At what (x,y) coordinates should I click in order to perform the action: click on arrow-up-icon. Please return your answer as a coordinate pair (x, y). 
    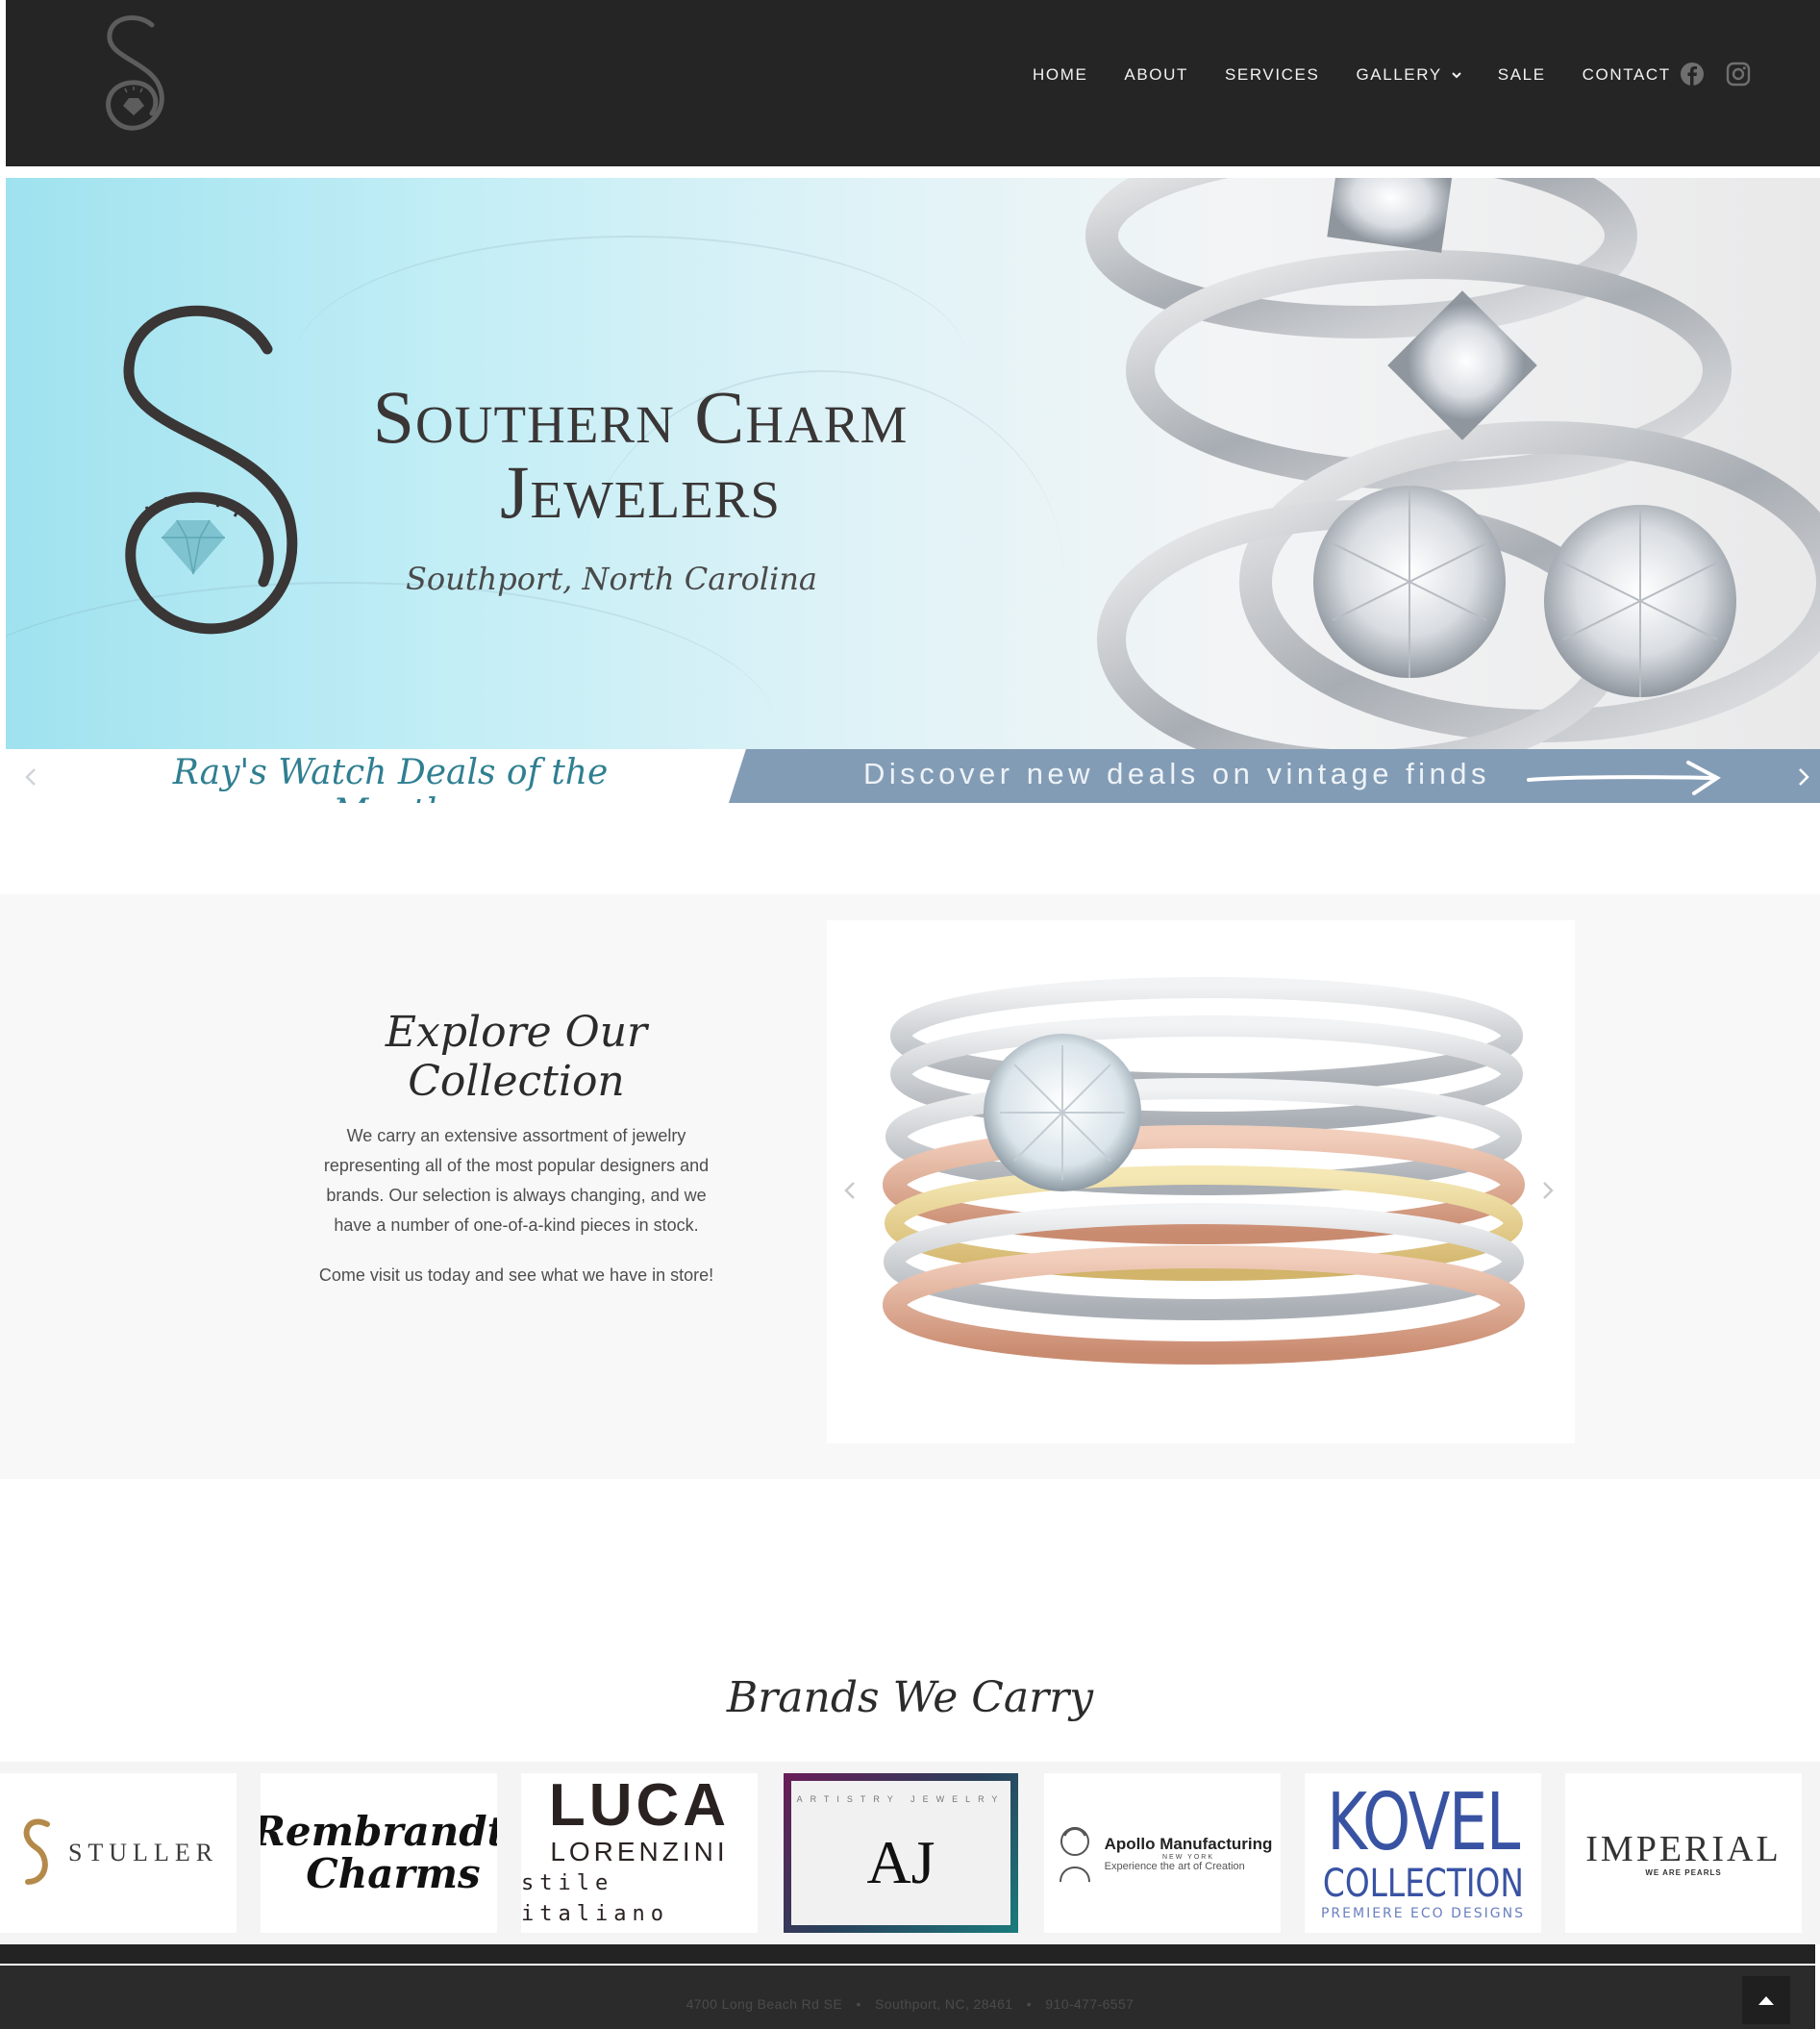
    Looking at the image, I should click on (1766, 2000).